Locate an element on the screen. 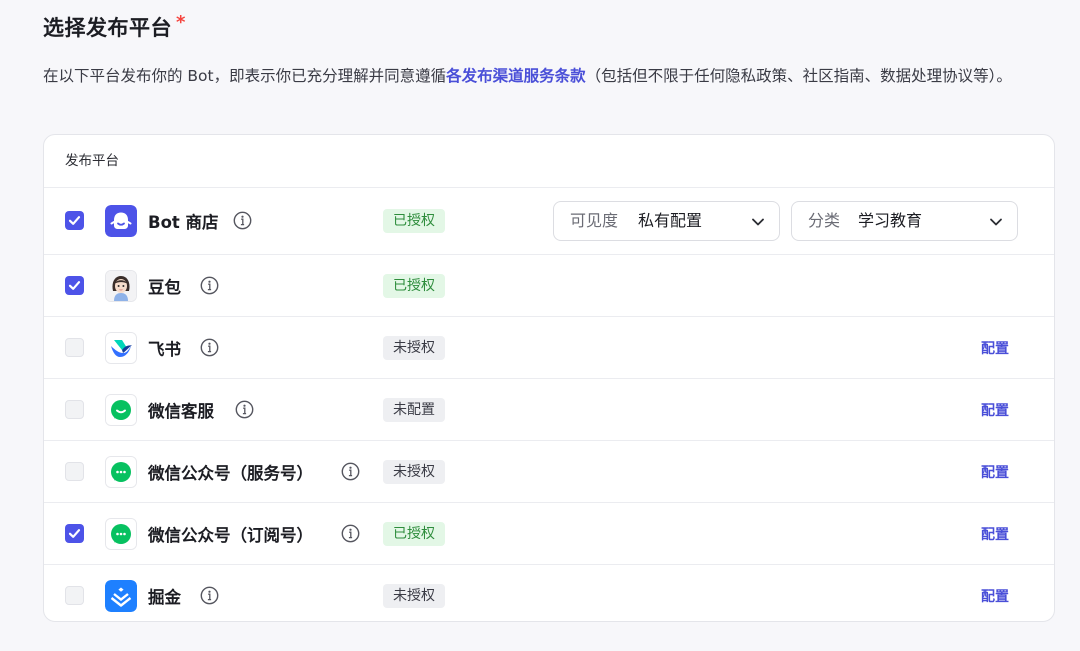  platform-name: 微信公众号（服务号） is located at coordinates (230, 473).